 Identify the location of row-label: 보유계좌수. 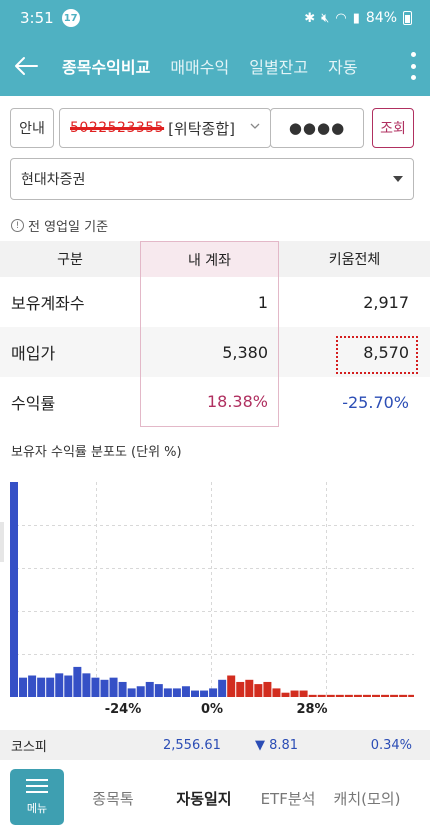
(48, 303).